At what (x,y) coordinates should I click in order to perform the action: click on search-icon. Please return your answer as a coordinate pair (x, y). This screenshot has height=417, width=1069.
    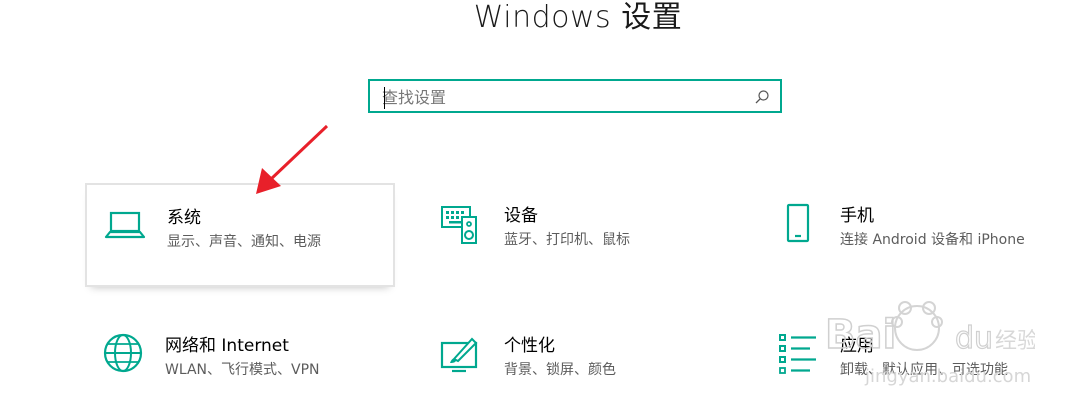
    Looking at the image, I should click on (762, 97).